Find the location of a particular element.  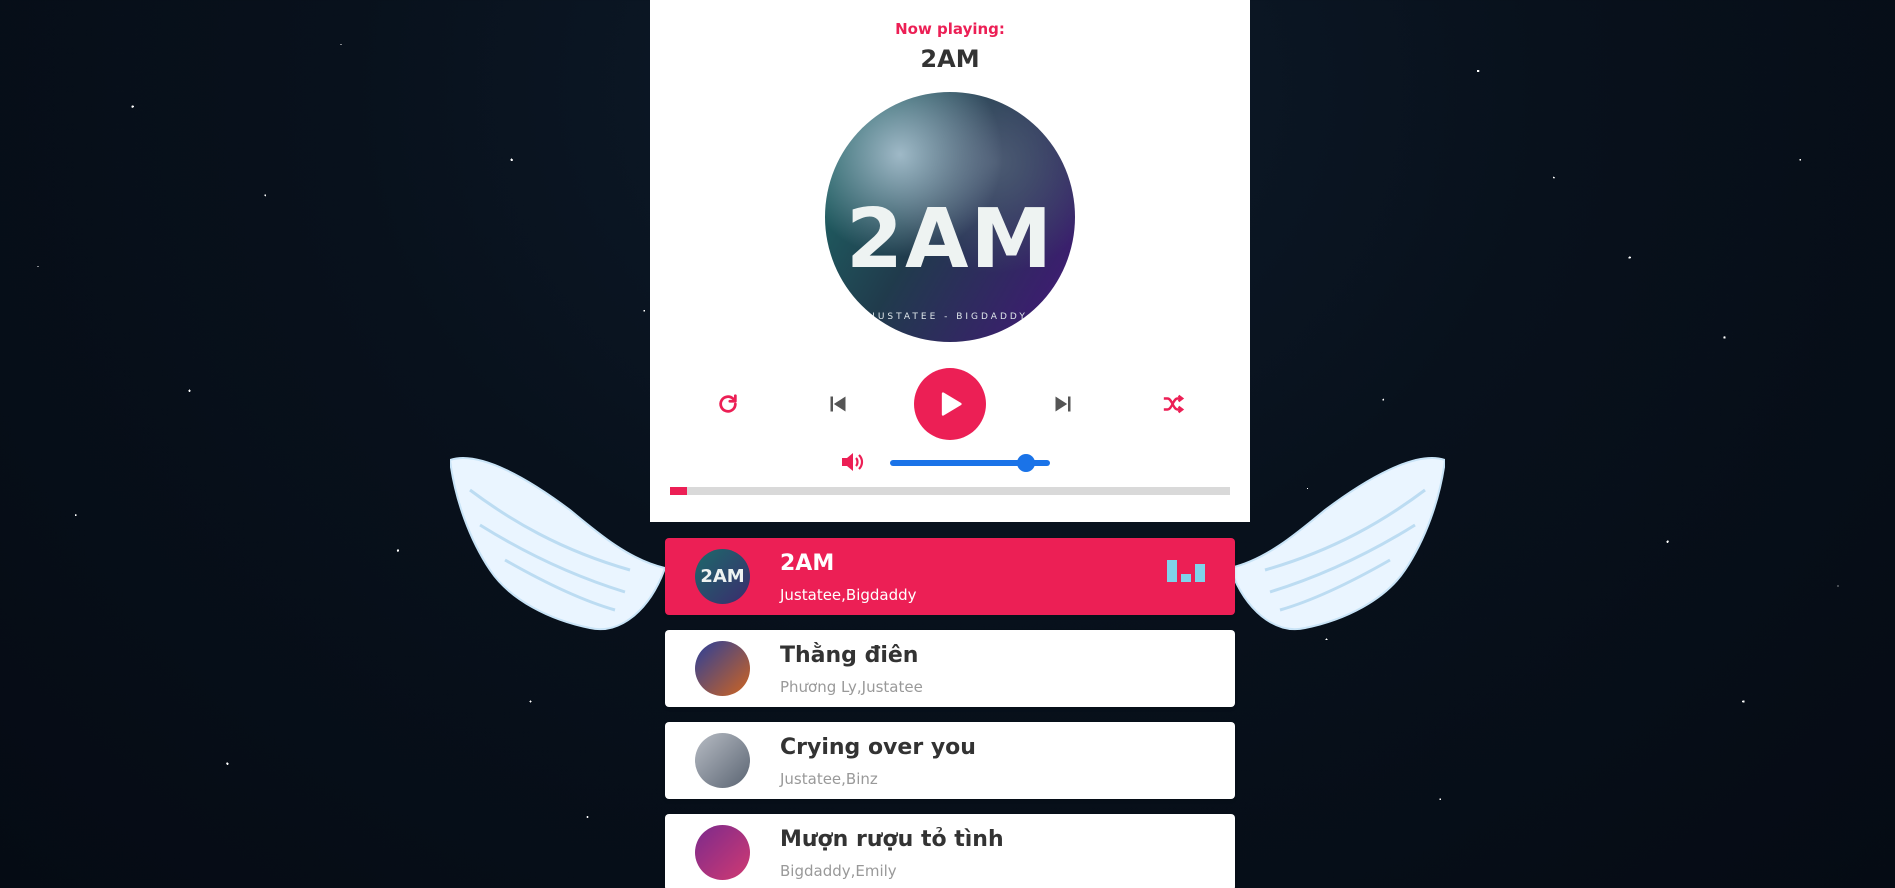

song-title: Thằng điên is located at coordinates (849, 655).